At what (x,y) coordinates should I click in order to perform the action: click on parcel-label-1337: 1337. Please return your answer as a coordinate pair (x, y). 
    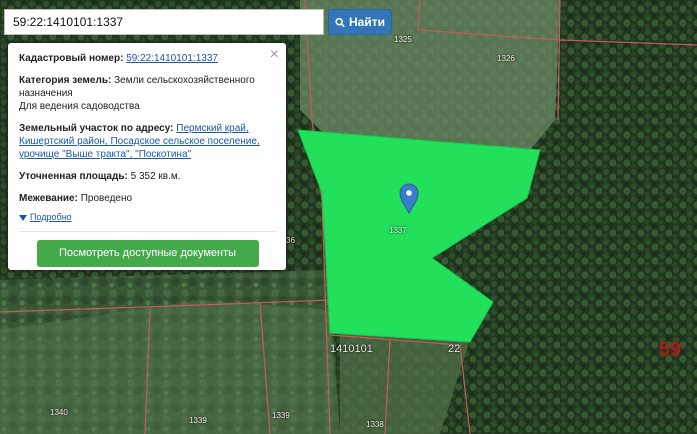
    Looking at the image, I should click on (398, 230).